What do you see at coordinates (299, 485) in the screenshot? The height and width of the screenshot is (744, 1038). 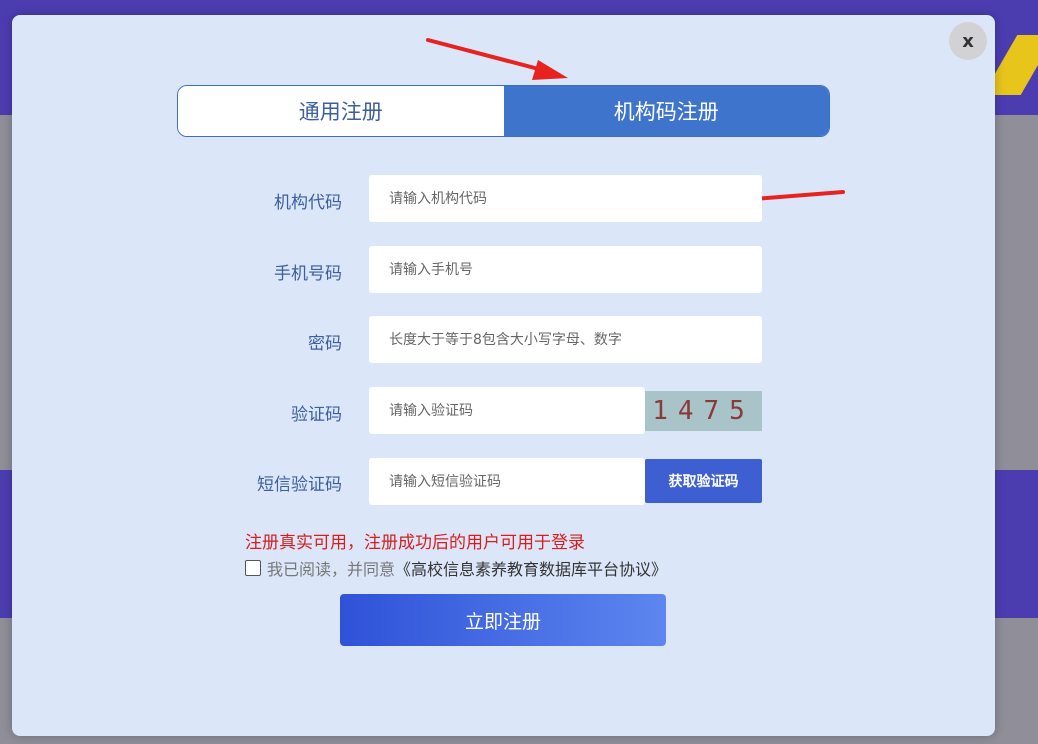 I see `sms-code-label: 短信验证码` at bounding box center [299, 485].